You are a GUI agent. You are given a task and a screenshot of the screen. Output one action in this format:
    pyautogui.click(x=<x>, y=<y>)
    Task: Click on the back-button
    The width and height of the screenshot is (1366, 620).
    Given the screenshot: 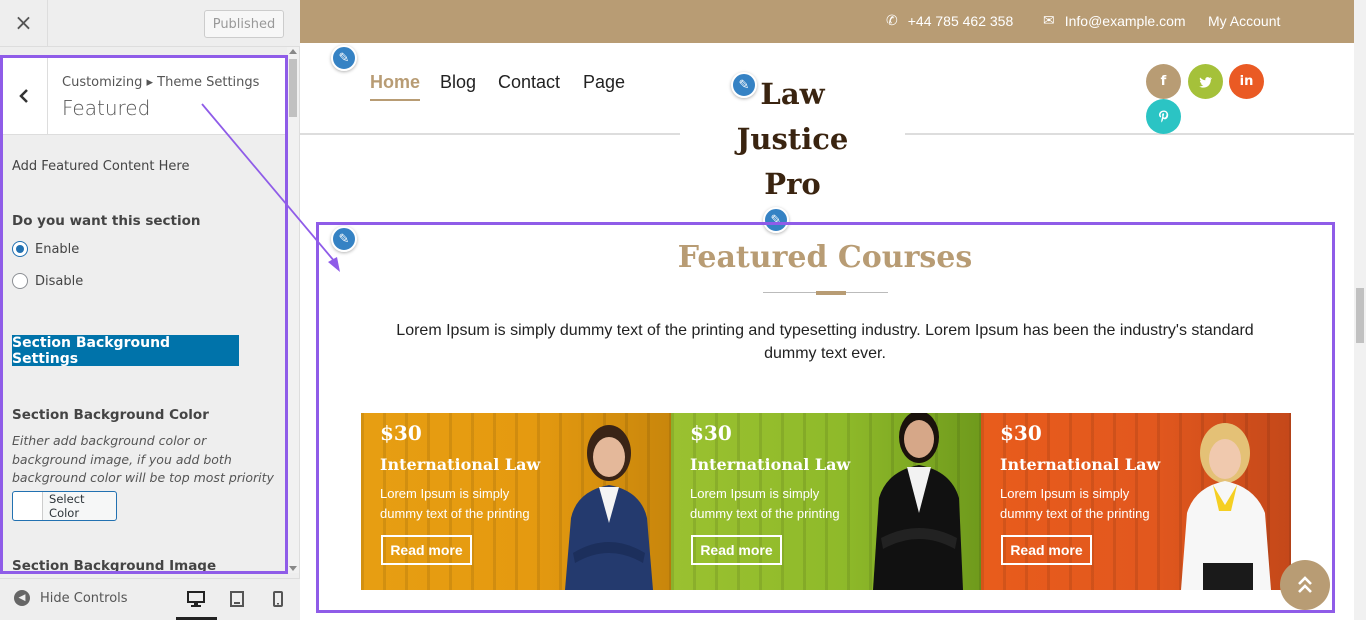 What is the action you would take?
    pyautogui.click(x=24, y=95)
    